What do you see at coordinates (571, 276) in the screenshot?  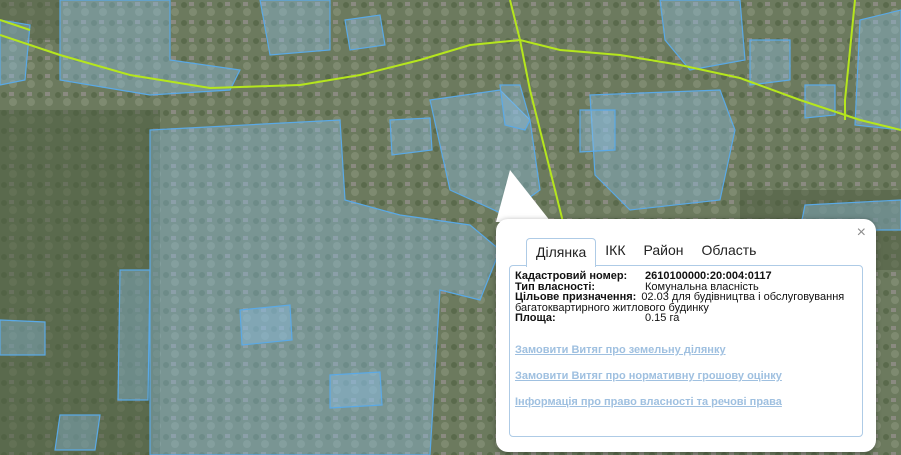 I see `cadastral-label: Кадастровий номер:` at bounding box center [571, 276].